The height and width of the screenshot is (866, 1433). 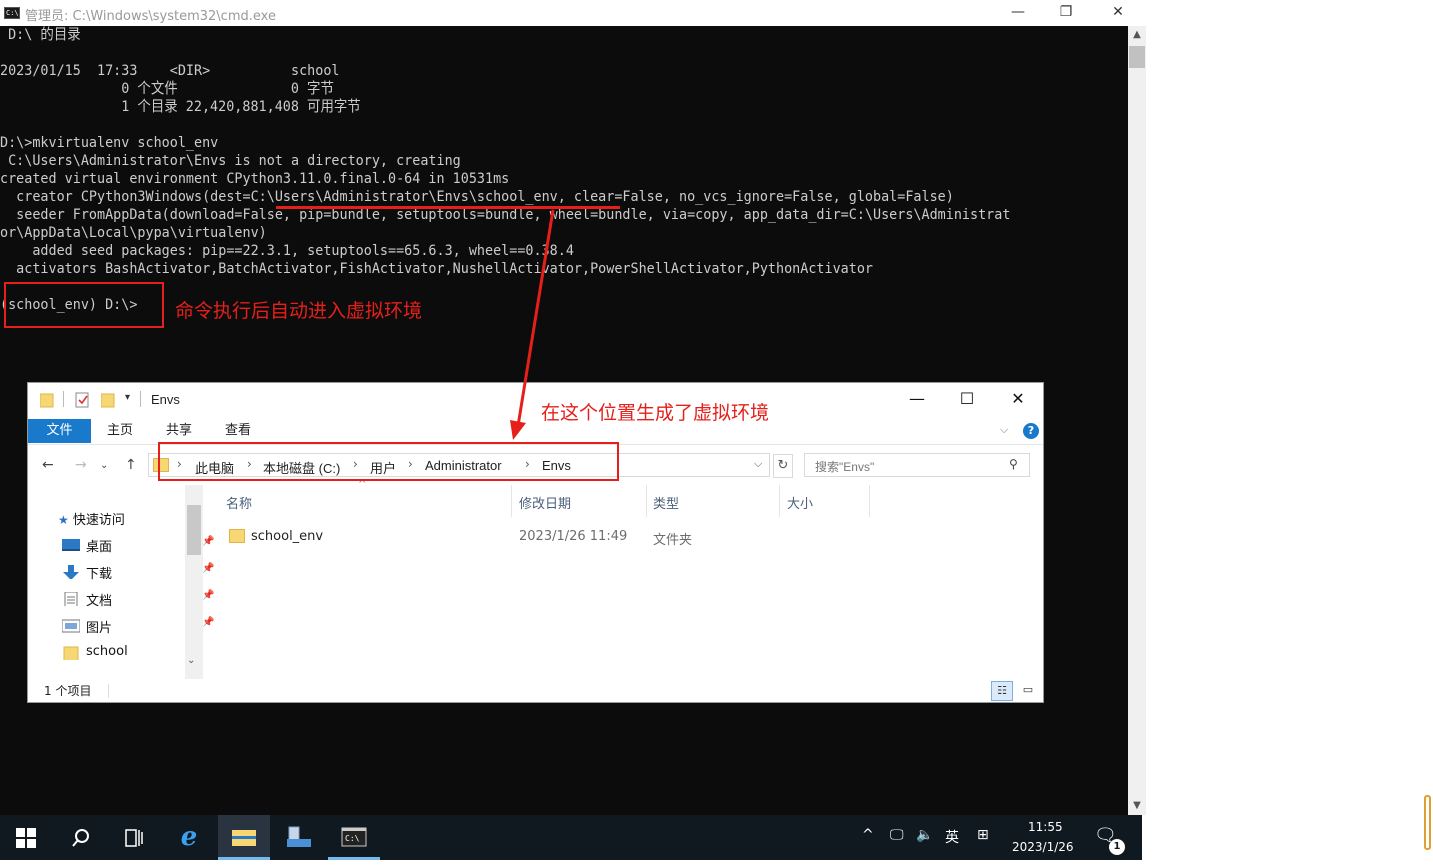 I want to click on navigation-pane: ★ 快速访问 桌面 📌 下载 📌 文档 📌 图片 📌 school ⌄, so click(x=121, y=582).